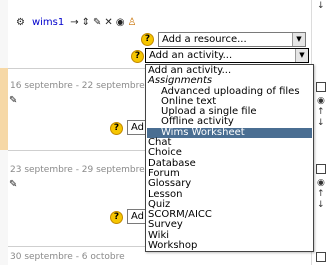 The height and width of the screenshot is (265, 327). I want to click on section-strip-top, so click(4, 34).